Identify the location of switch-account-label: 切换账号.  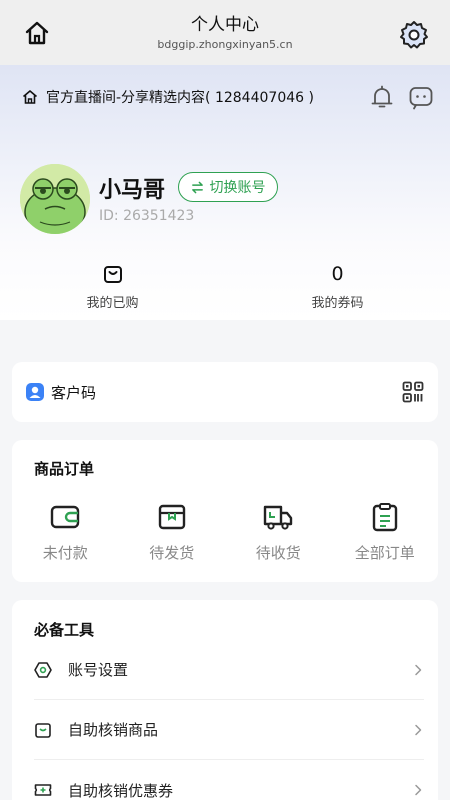
(237, 188).